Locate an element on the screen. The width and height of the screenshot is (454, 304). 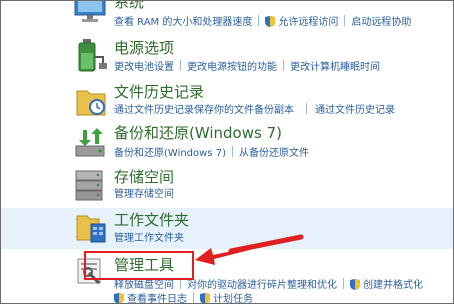
item-power: 电源选项 更改电池设置 更改电源按钮的功能 更改计算机睡眠时间 is located at coordinates (227, 57).